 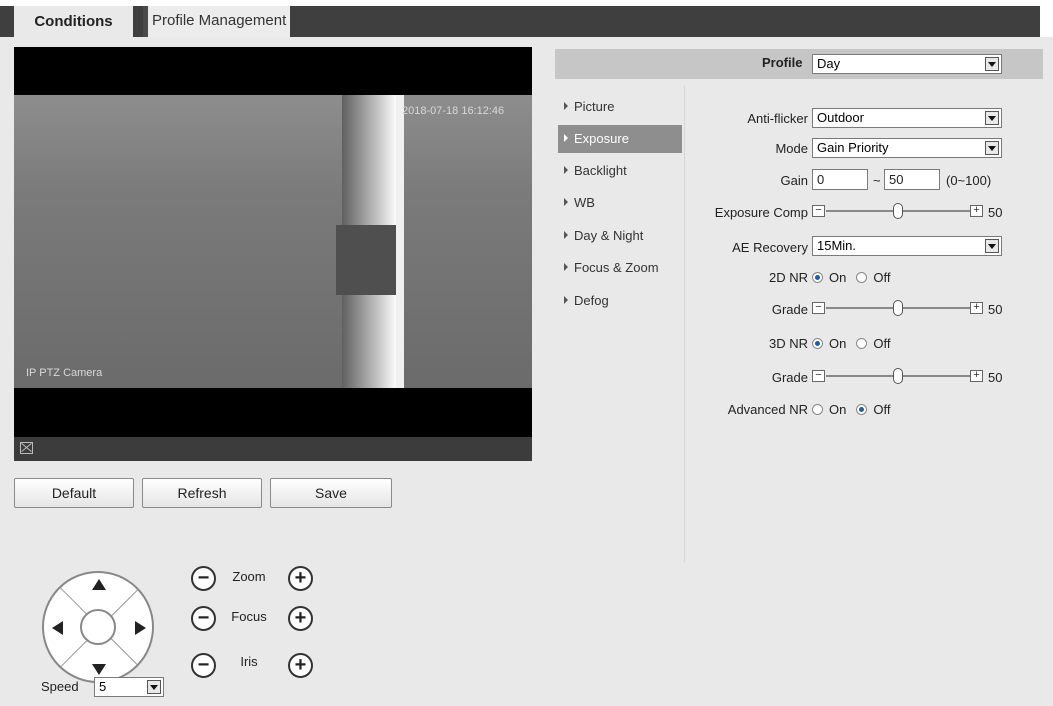 I want to click on ae-recovery-label: AE Recovery, so click(x=770, y=247).